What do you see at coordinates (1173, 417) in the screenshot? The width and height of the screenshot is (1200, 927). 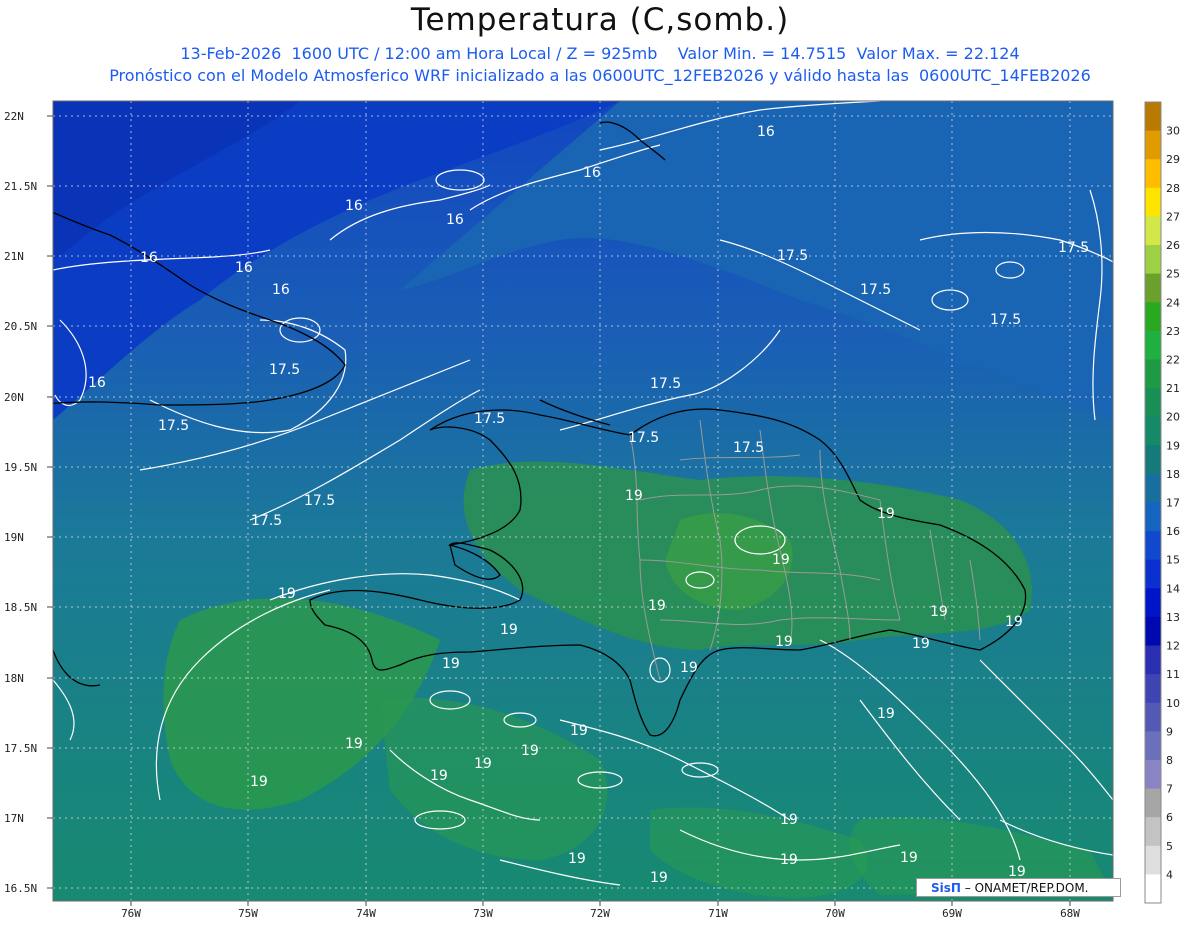 I see `colorbar-tick-label: 20` at bounding box center [1173, 417].